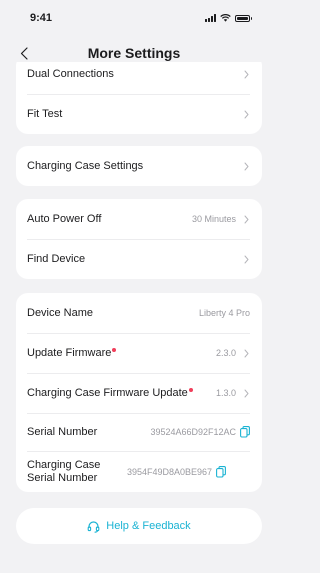 This screenshot has height=573, width=320. What do you see at coordinates (139, 219) in the screenshot?
I see `auto-power-off-row: Auto Power Off 30 Minutes` at bounding box center [139, 219].